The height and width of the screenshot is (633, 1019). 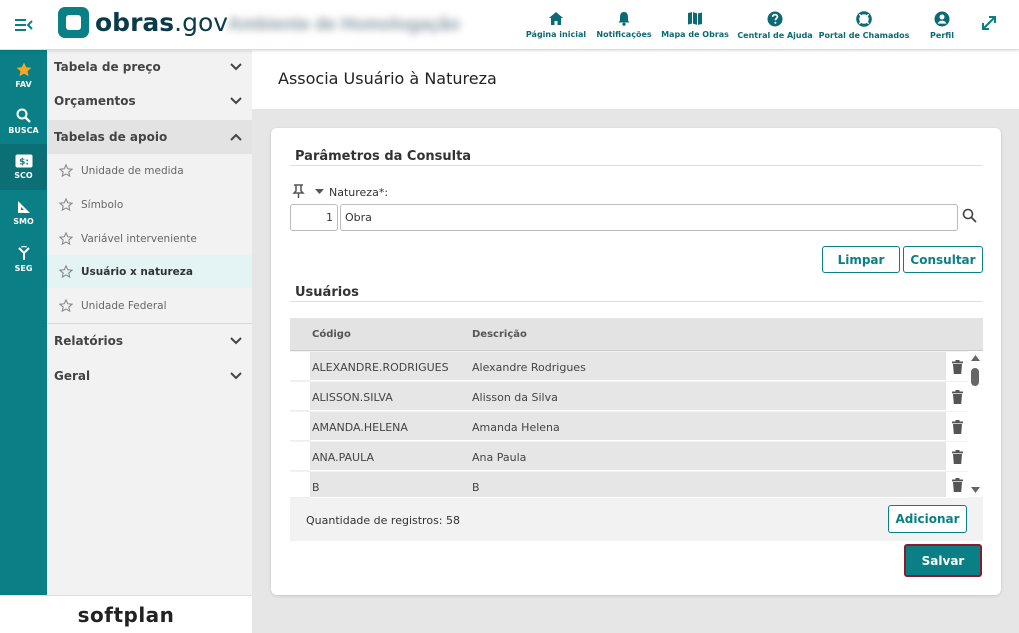 What do you see at coordinates (344, 24) in the screenshot?
I see `environment-label: Ambiente de Homologação` at bounding box center [344, 24].